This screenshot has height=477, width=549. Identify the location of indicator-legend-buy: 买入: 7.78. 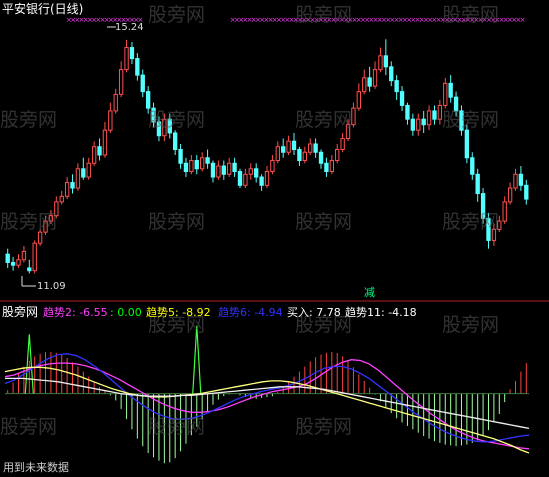
(314, 312).